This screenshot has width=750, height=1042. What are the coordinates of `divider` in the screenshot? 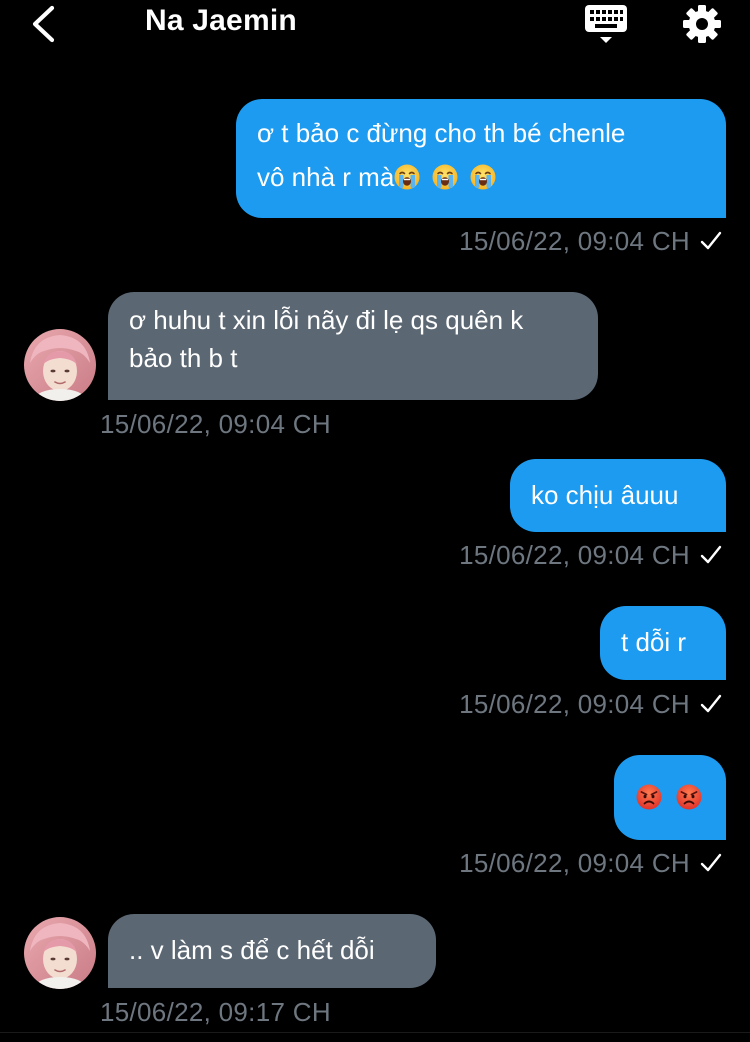 It's located at (375, 1032).